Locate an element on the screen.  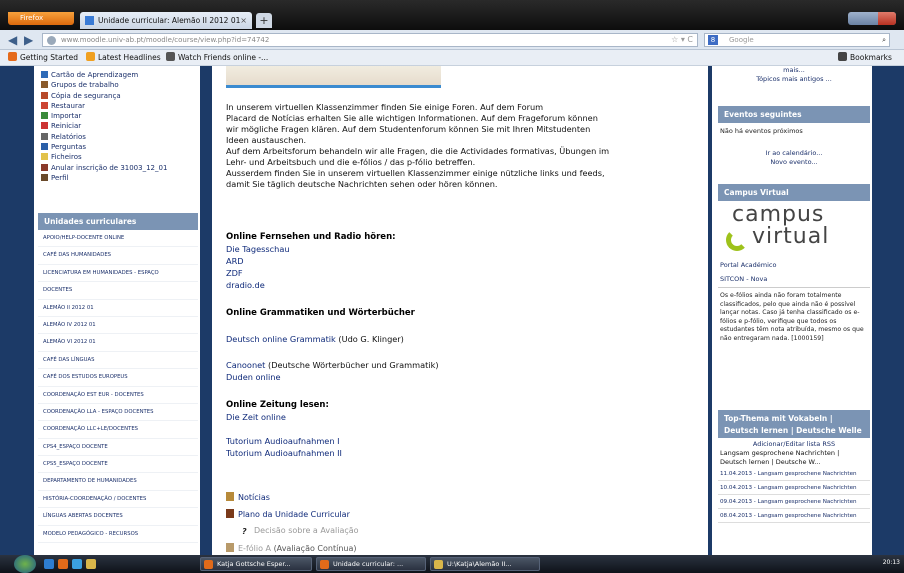
link-deutsch-online-grammatik: Deutsch online Grammatik is located at coordinates (281, 339).